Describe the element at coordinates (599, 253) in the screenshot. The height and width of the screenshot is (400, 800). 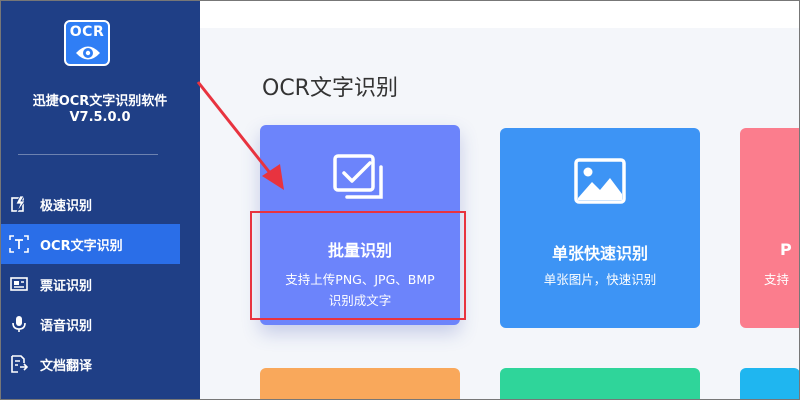
I see `card-title: 单张快速识别` at that location.